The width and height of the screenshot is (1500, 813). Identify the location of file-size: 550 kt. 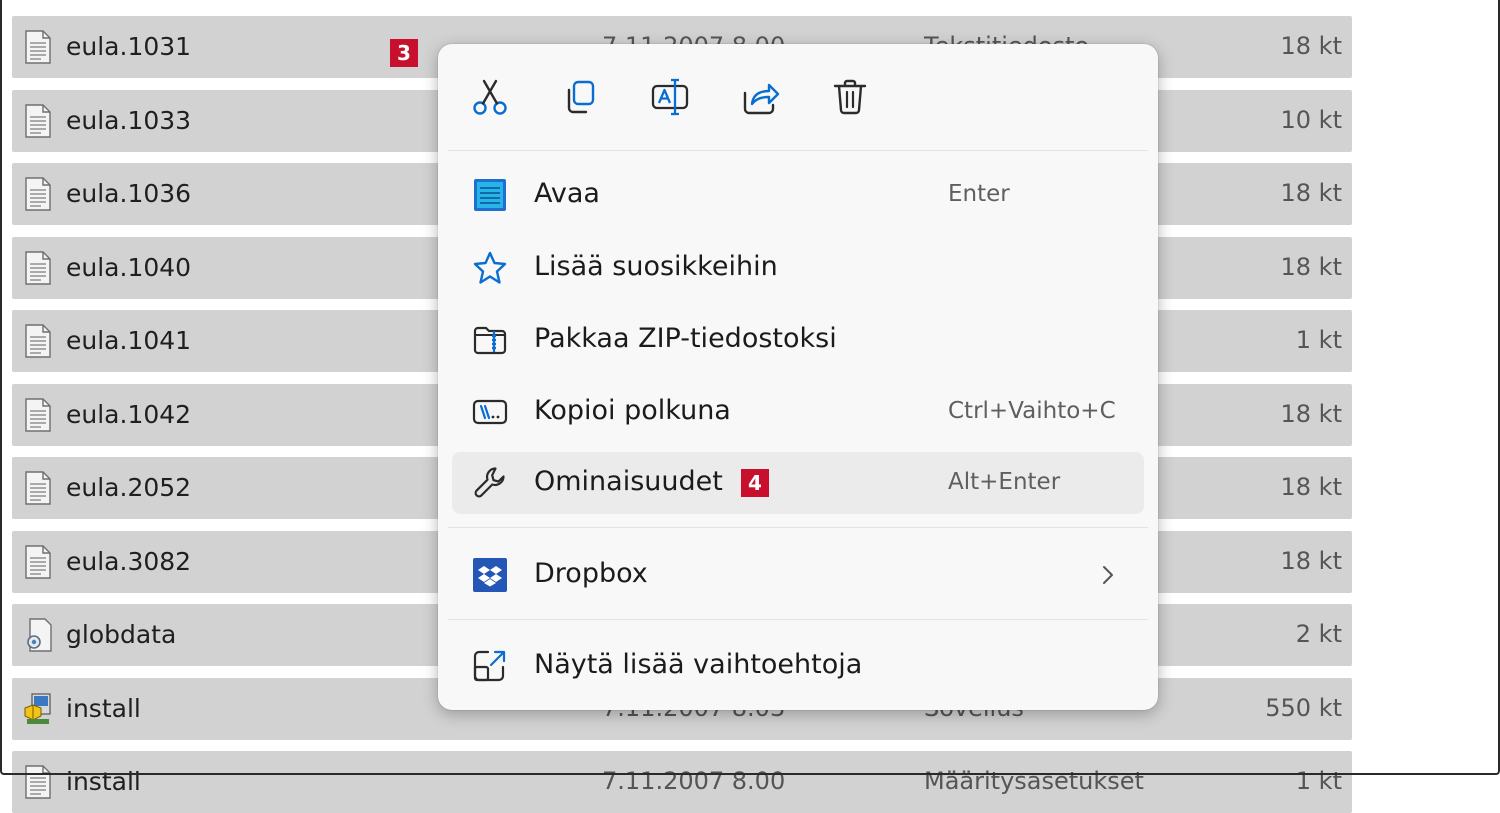
(1303, 707).